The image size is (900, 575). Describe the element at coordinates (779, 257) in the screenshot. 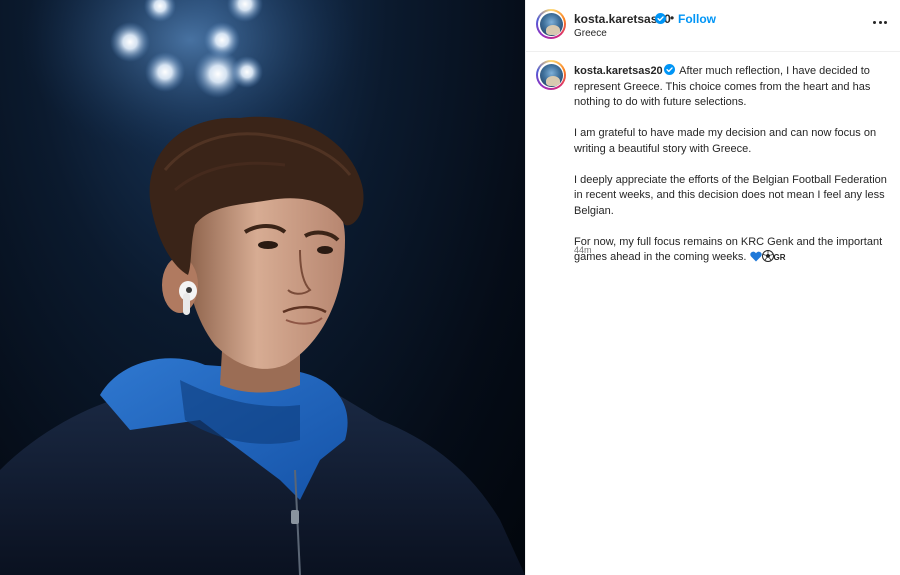

I see `flag-label: GR` at that location.